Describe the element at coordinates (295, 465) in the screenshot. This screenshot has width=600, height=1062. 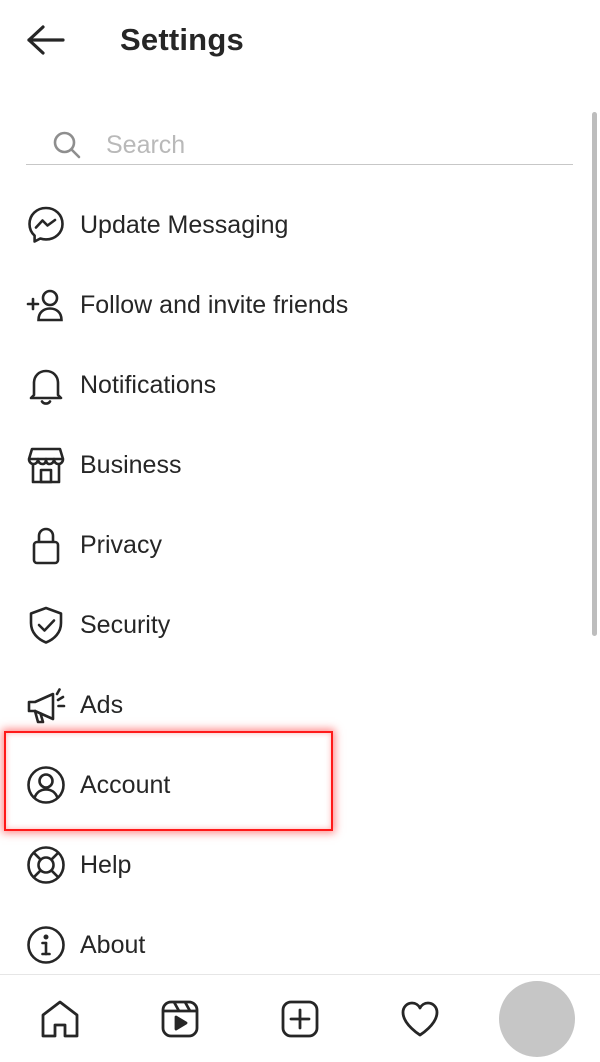
I see `menu-item-business: Business` at that location.